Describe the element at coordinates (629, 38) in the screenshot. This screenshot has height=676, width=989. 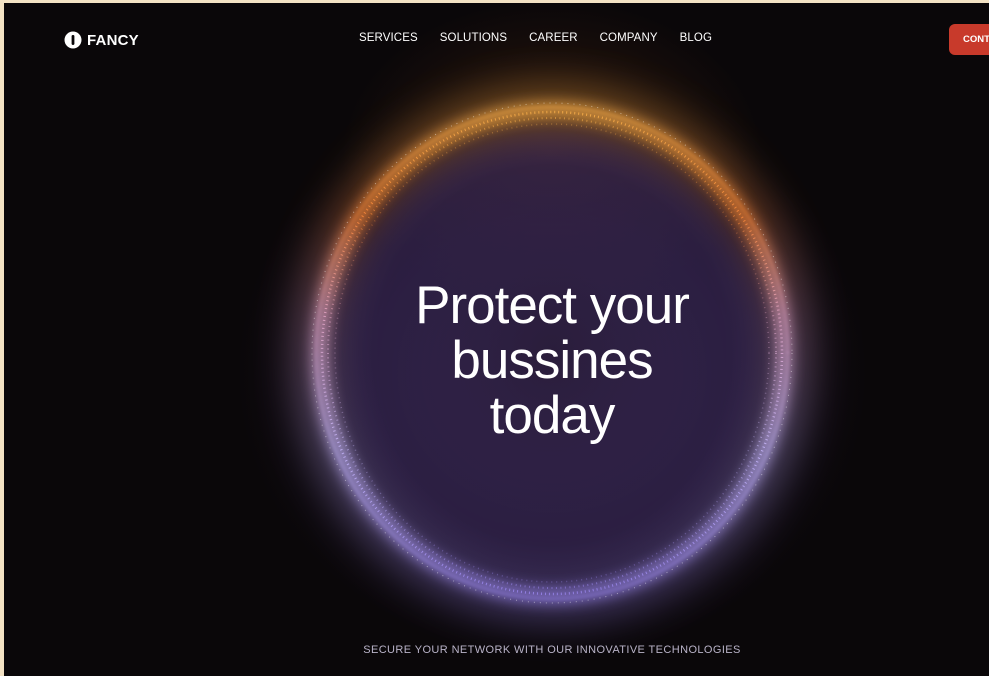
I see `nav-item-company: COMPANY` at that location.